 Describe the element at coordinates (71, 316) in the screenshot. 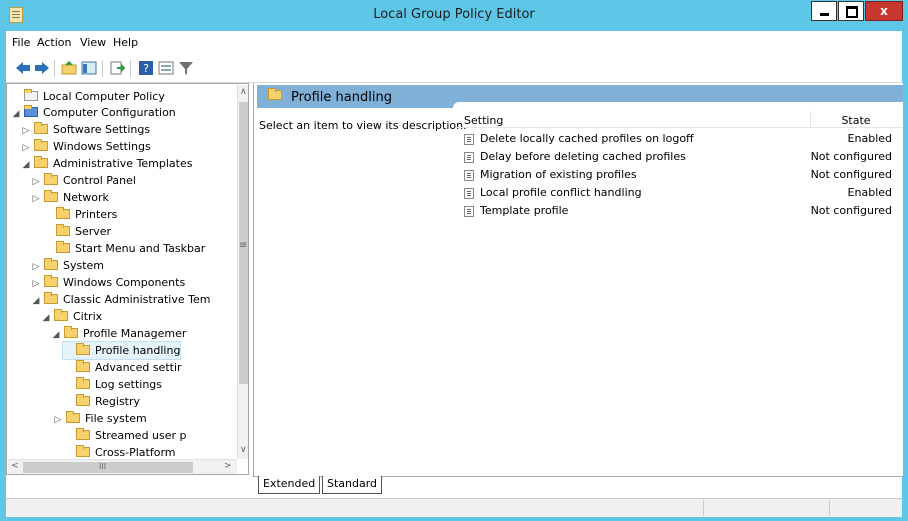

I see `tree-item: ◢ Citrix` at that location.